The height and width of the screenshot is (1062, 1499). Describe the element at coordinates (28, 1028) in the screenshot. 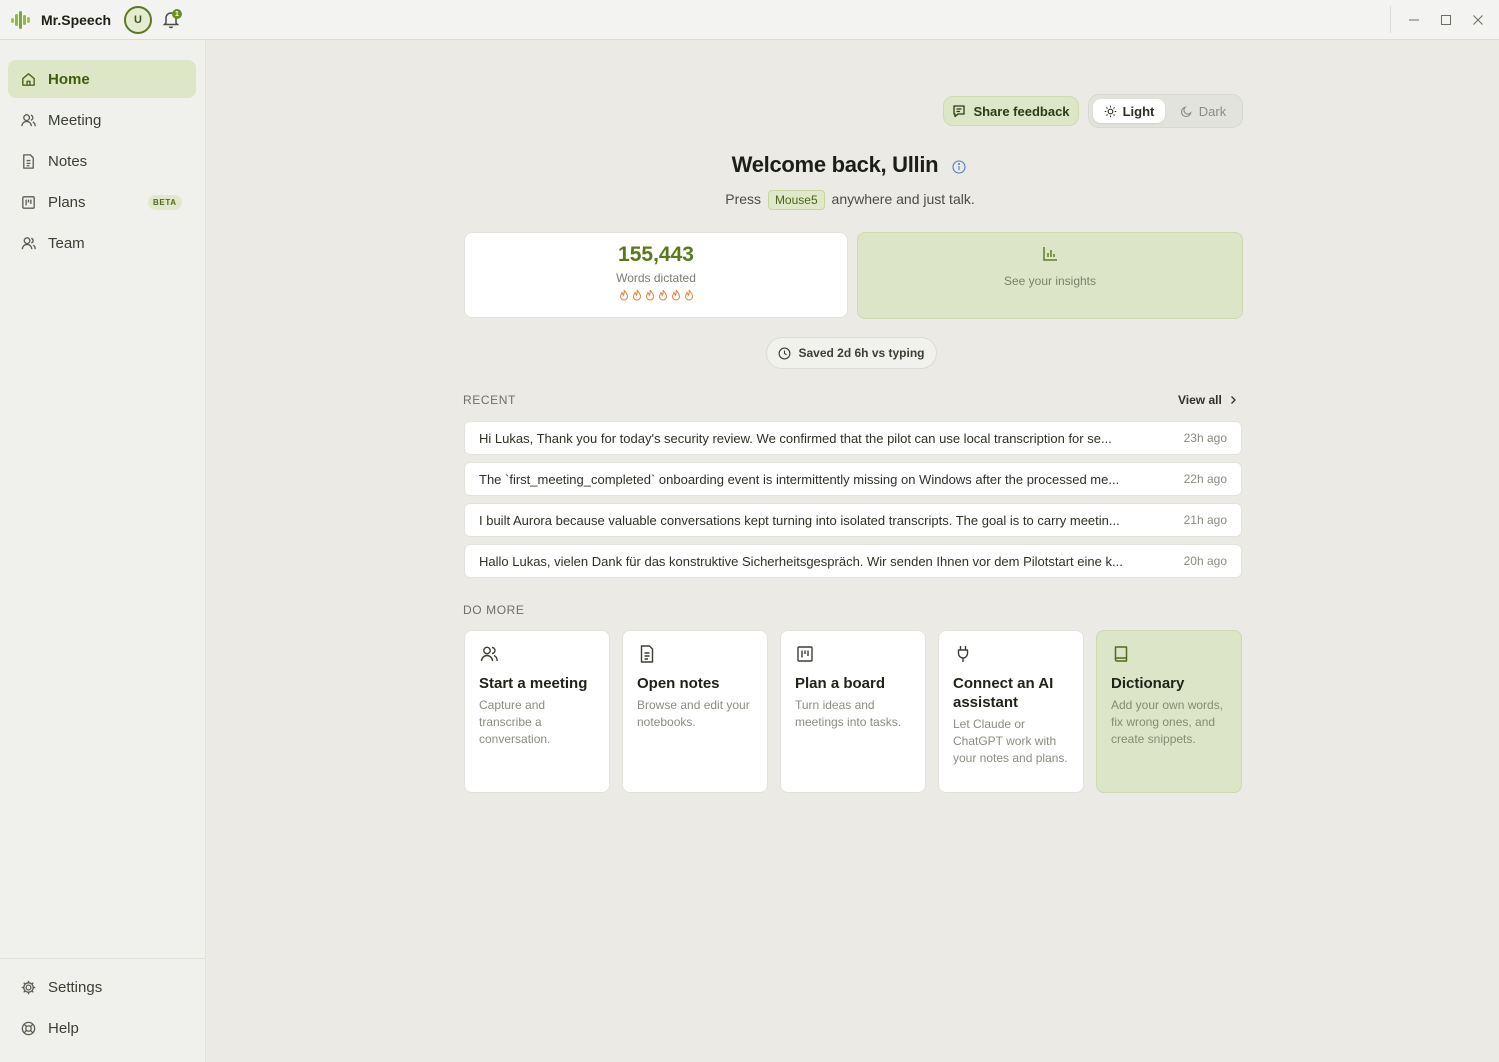

I see `lifebuoy-icon` at that location.